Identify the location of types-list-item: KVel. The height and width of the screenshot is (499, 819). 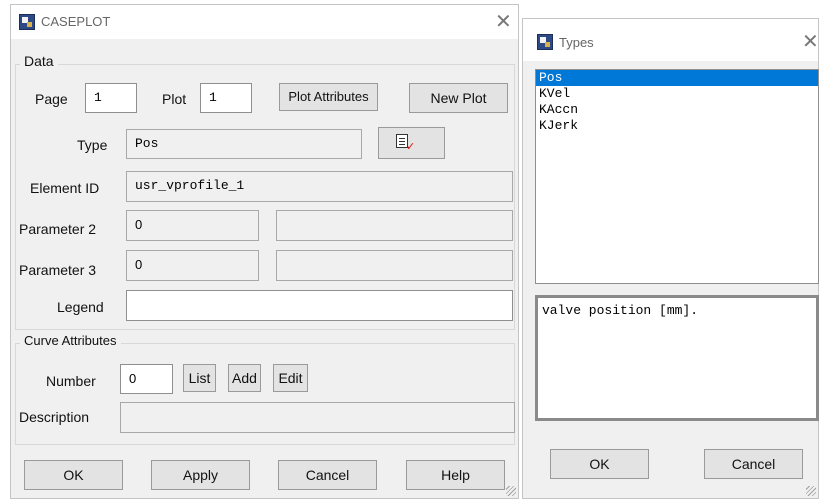
(677, 94).